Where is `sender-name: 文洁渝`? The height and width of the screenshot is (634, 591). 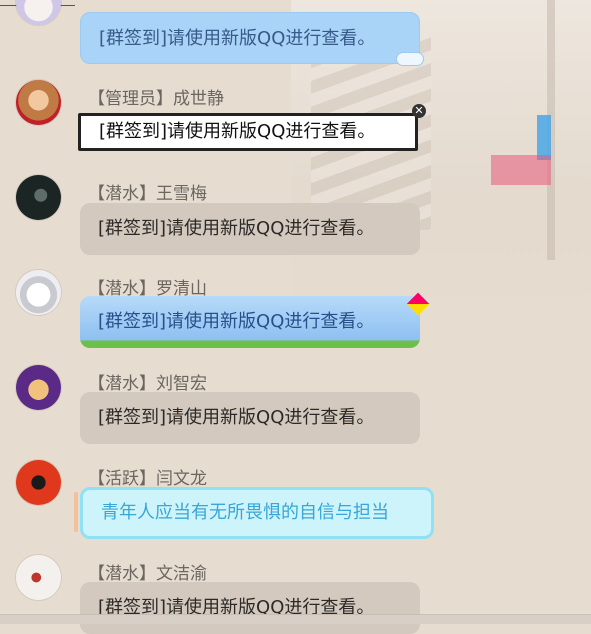
sender-name: 文洁渝 is located at coordinates (181, 574).